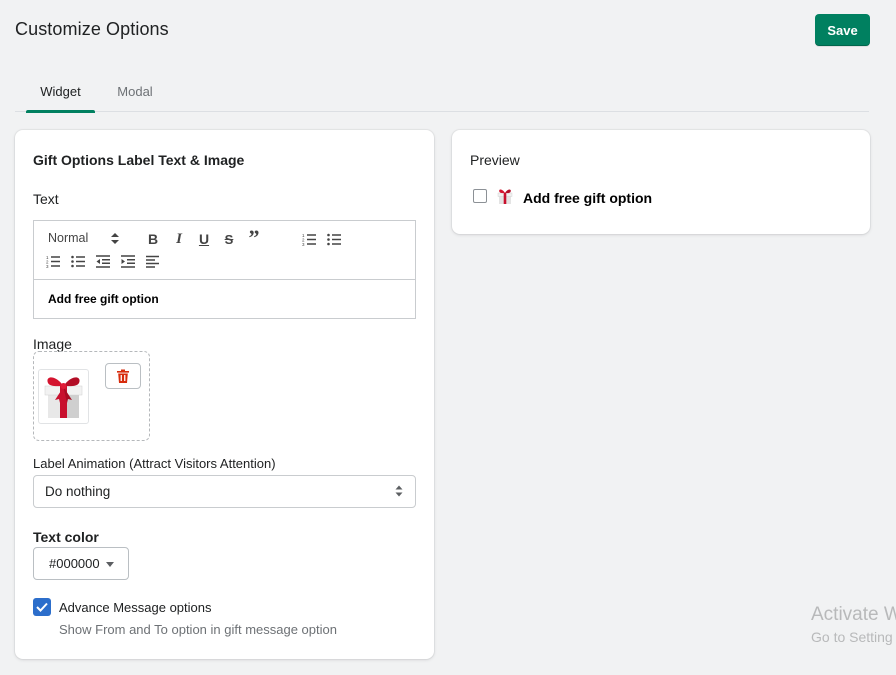 The image size is (896, 675). I want to click on align-left-icon, so click(152, 261).